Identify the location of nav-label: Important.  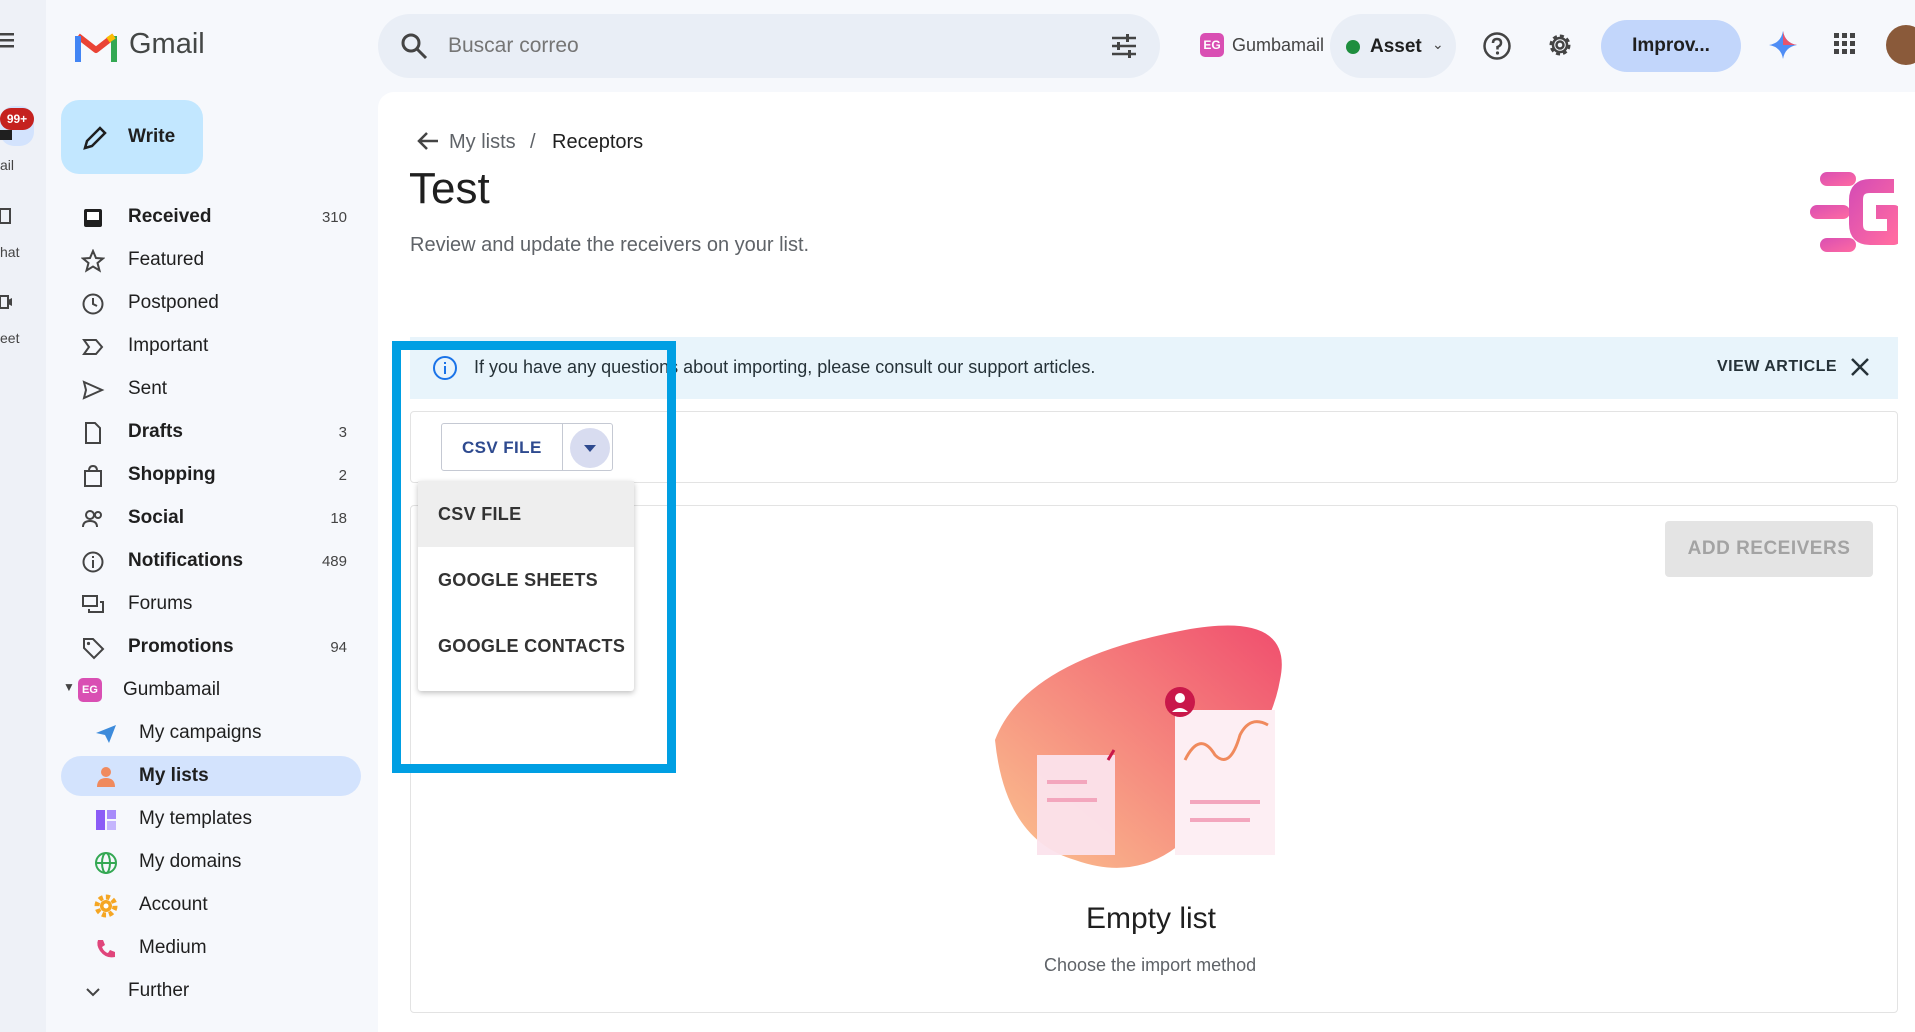
(168, 345).